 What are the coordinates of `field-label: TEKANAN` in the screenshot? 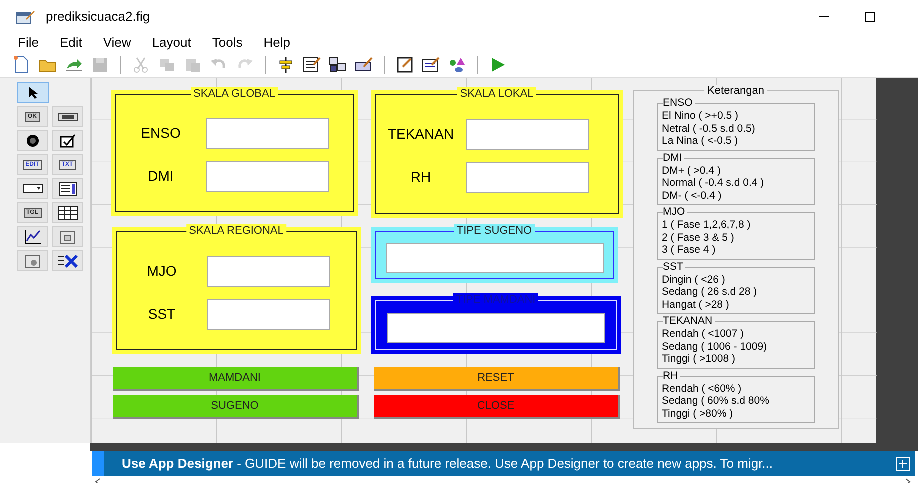 It's located at (421, 134).